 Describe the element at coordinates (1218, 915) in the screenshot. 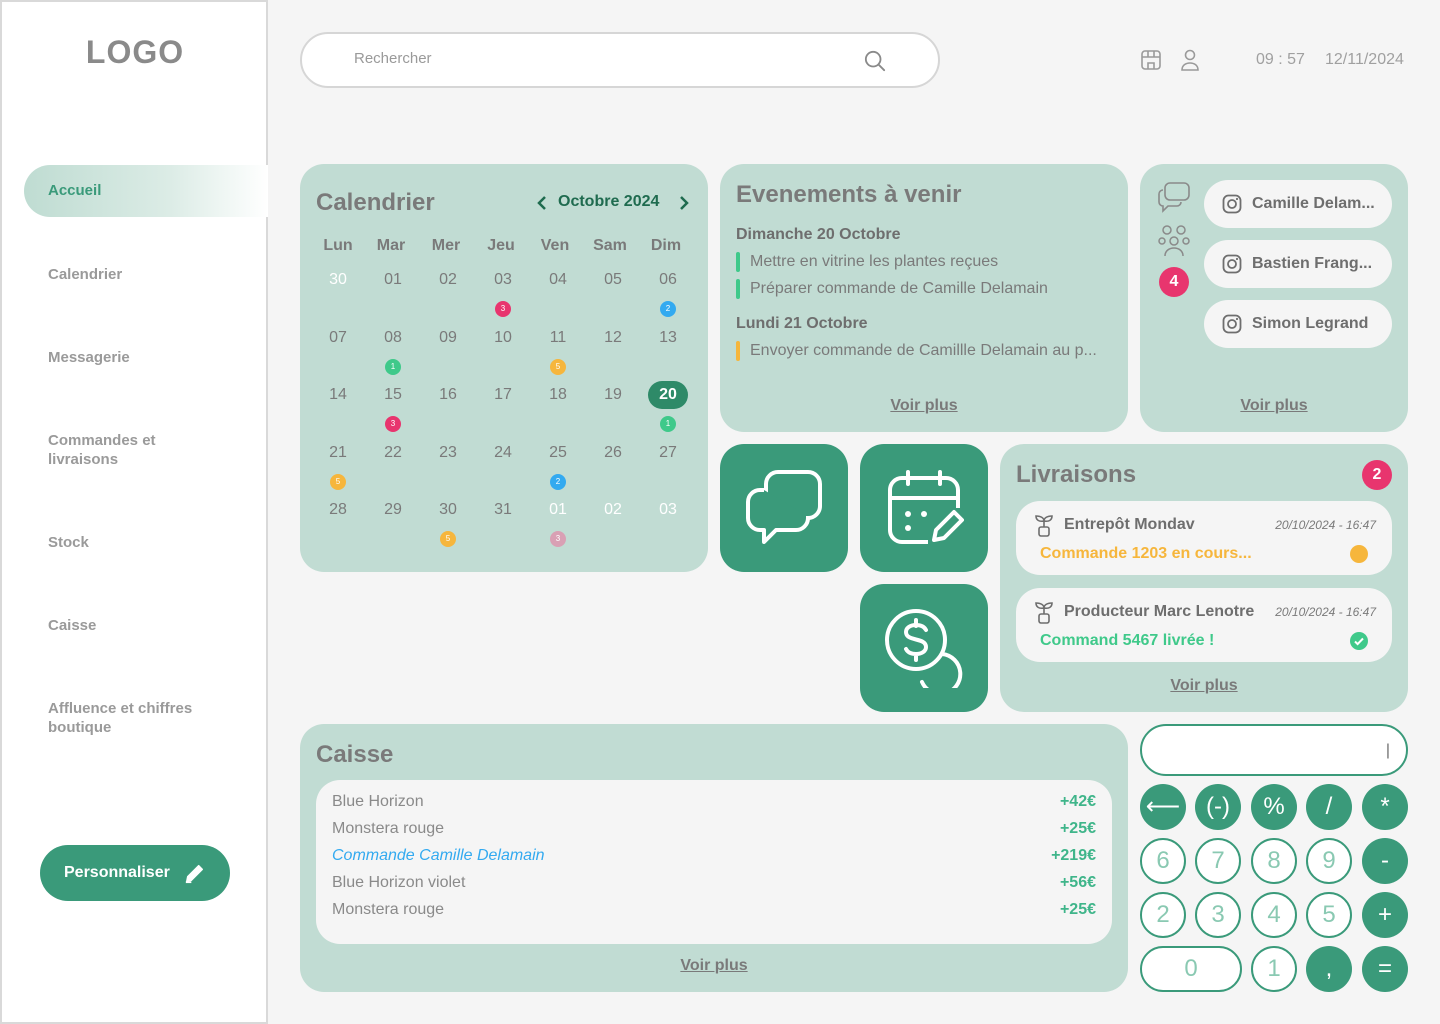

I see `keypad-key: 3` at that location.